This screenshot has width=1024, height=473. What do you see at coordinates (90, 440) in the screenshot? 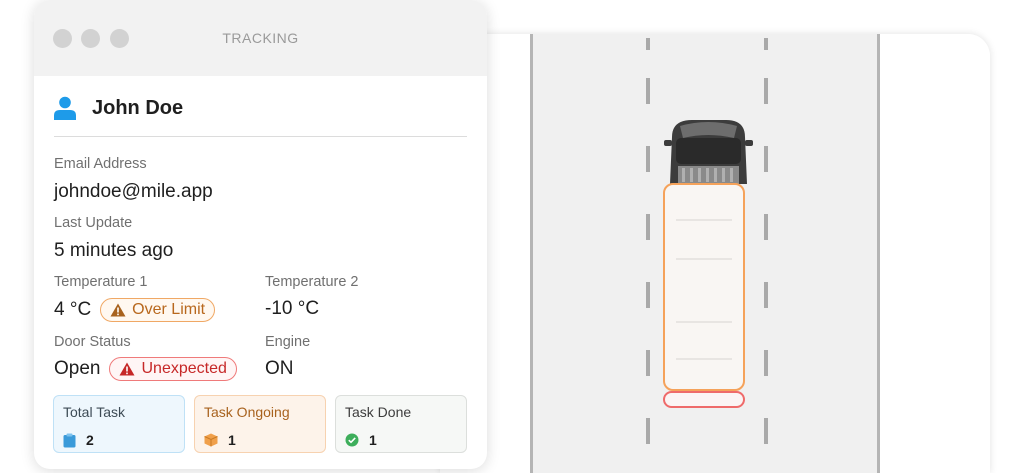
I see `total-task-count: 2` at bounding box center [90, 440].